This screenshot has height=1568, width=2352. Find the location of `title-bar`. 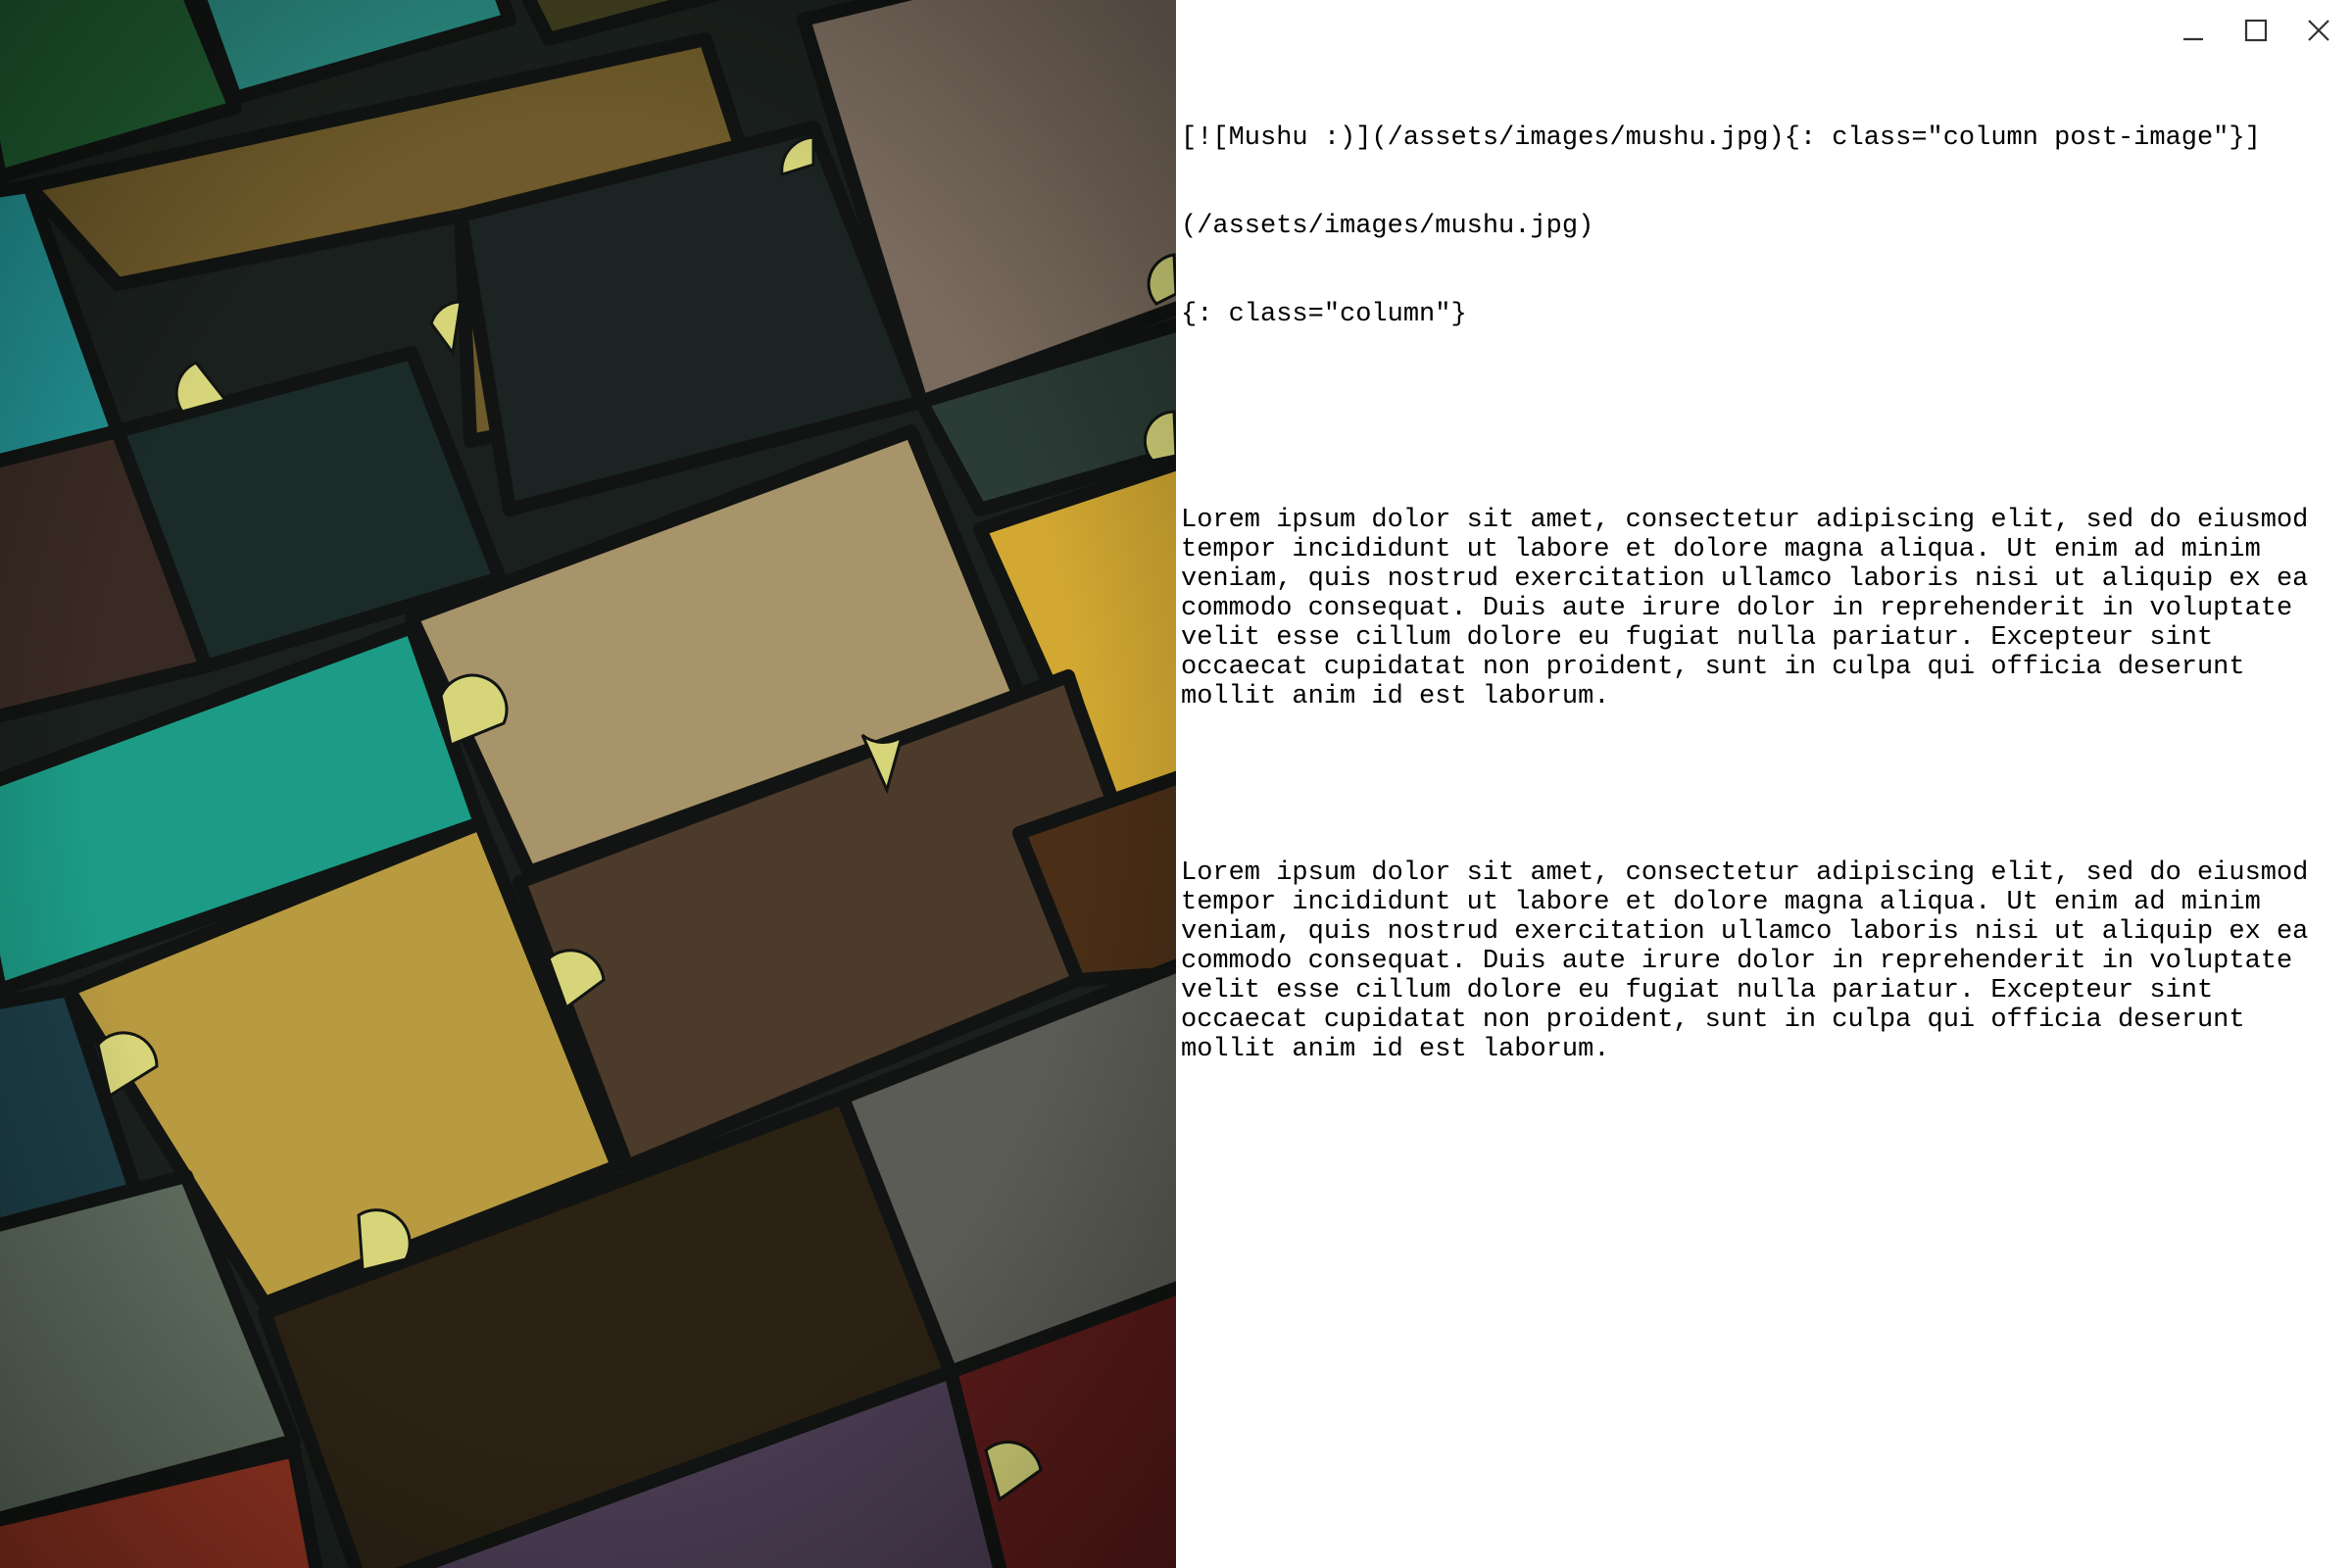

title-bar is located at coordinates (1764, 30).